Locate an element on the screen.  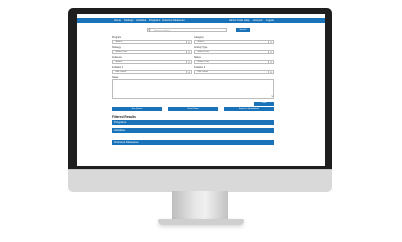
program-select: -Select- ▾ is located at coordinates (152, 42).